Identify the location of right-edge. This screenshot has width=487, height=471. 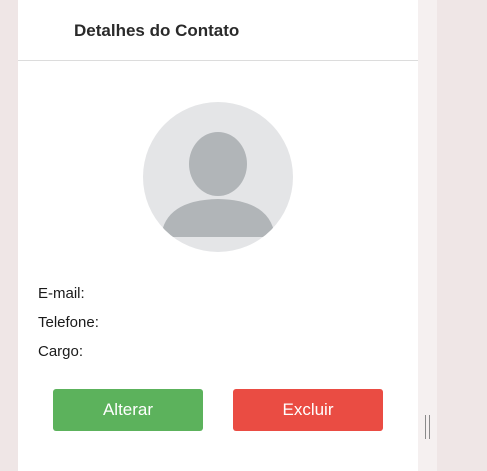
(462, 235).